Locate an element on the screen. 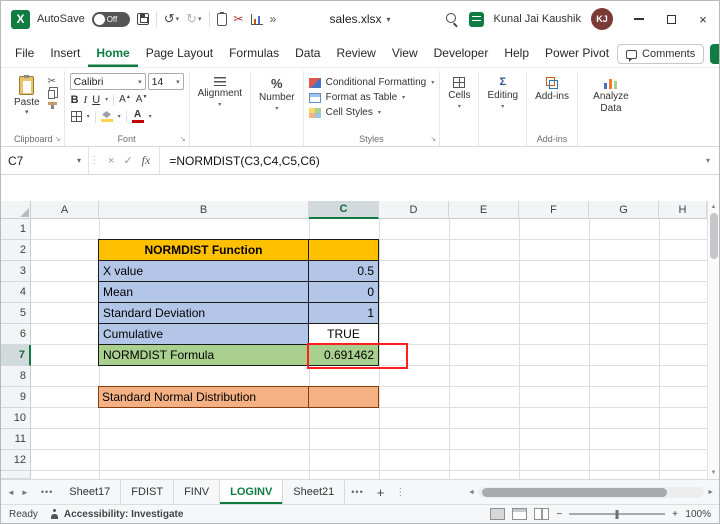  formula-bar-drag-handle: ⋮ is located at coordinates (94, 160).